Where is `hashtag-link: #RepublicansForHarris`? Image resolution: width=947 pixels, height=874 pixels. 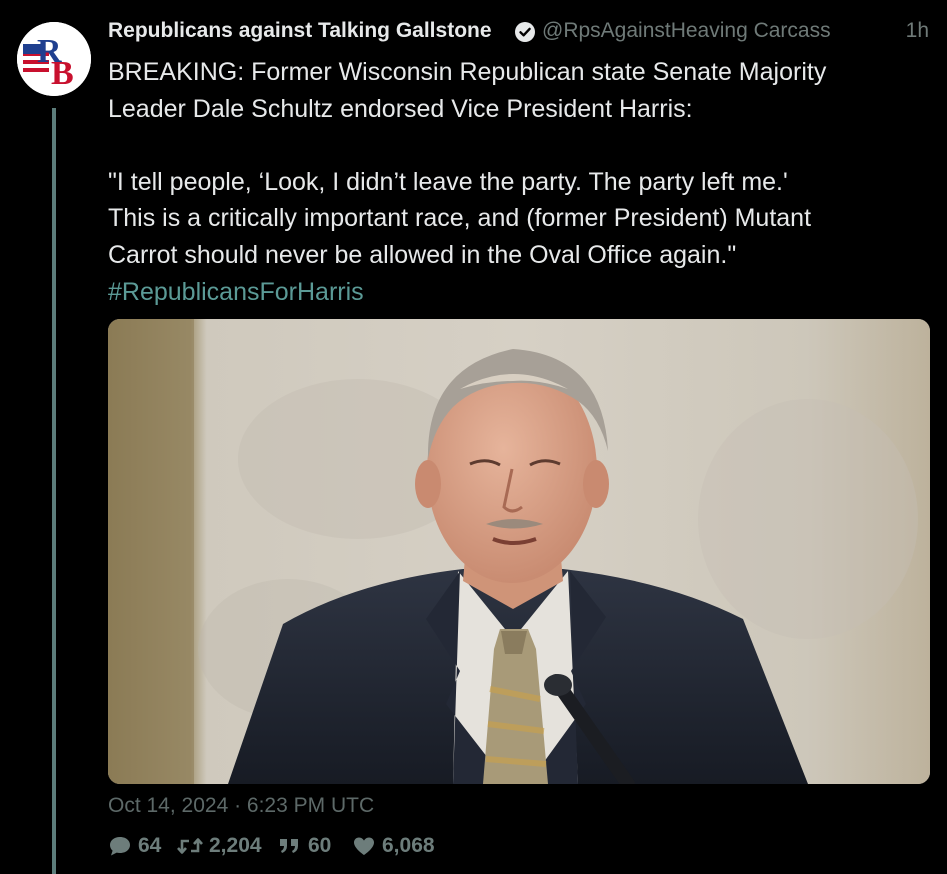
hashtag-link: #RepublicansForHarris is located at coordinates (523, 292).